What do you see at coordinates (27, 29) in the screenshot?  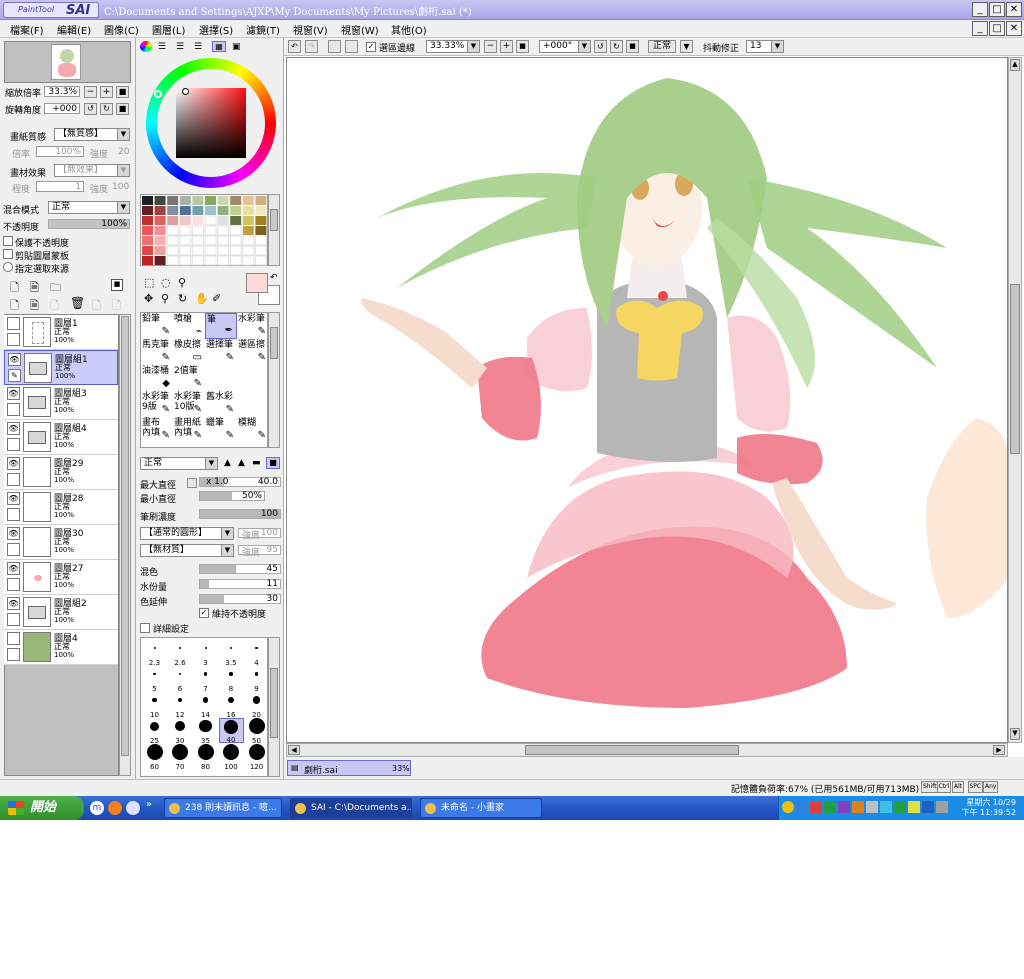 I see `menu-file: 檔案(F)` at bounding box center [27, 29].